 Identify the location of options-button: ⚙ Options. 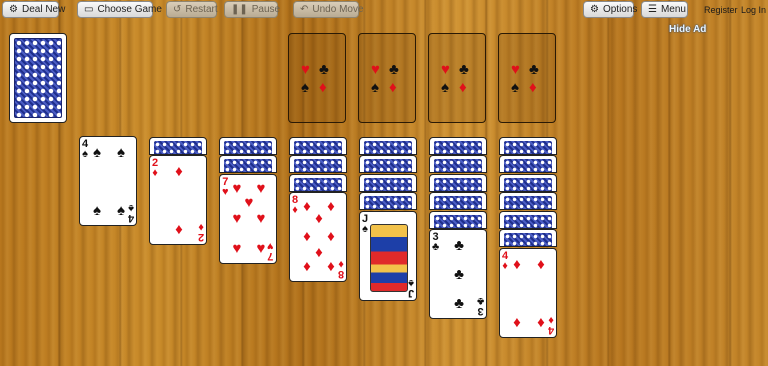
(610, 9).